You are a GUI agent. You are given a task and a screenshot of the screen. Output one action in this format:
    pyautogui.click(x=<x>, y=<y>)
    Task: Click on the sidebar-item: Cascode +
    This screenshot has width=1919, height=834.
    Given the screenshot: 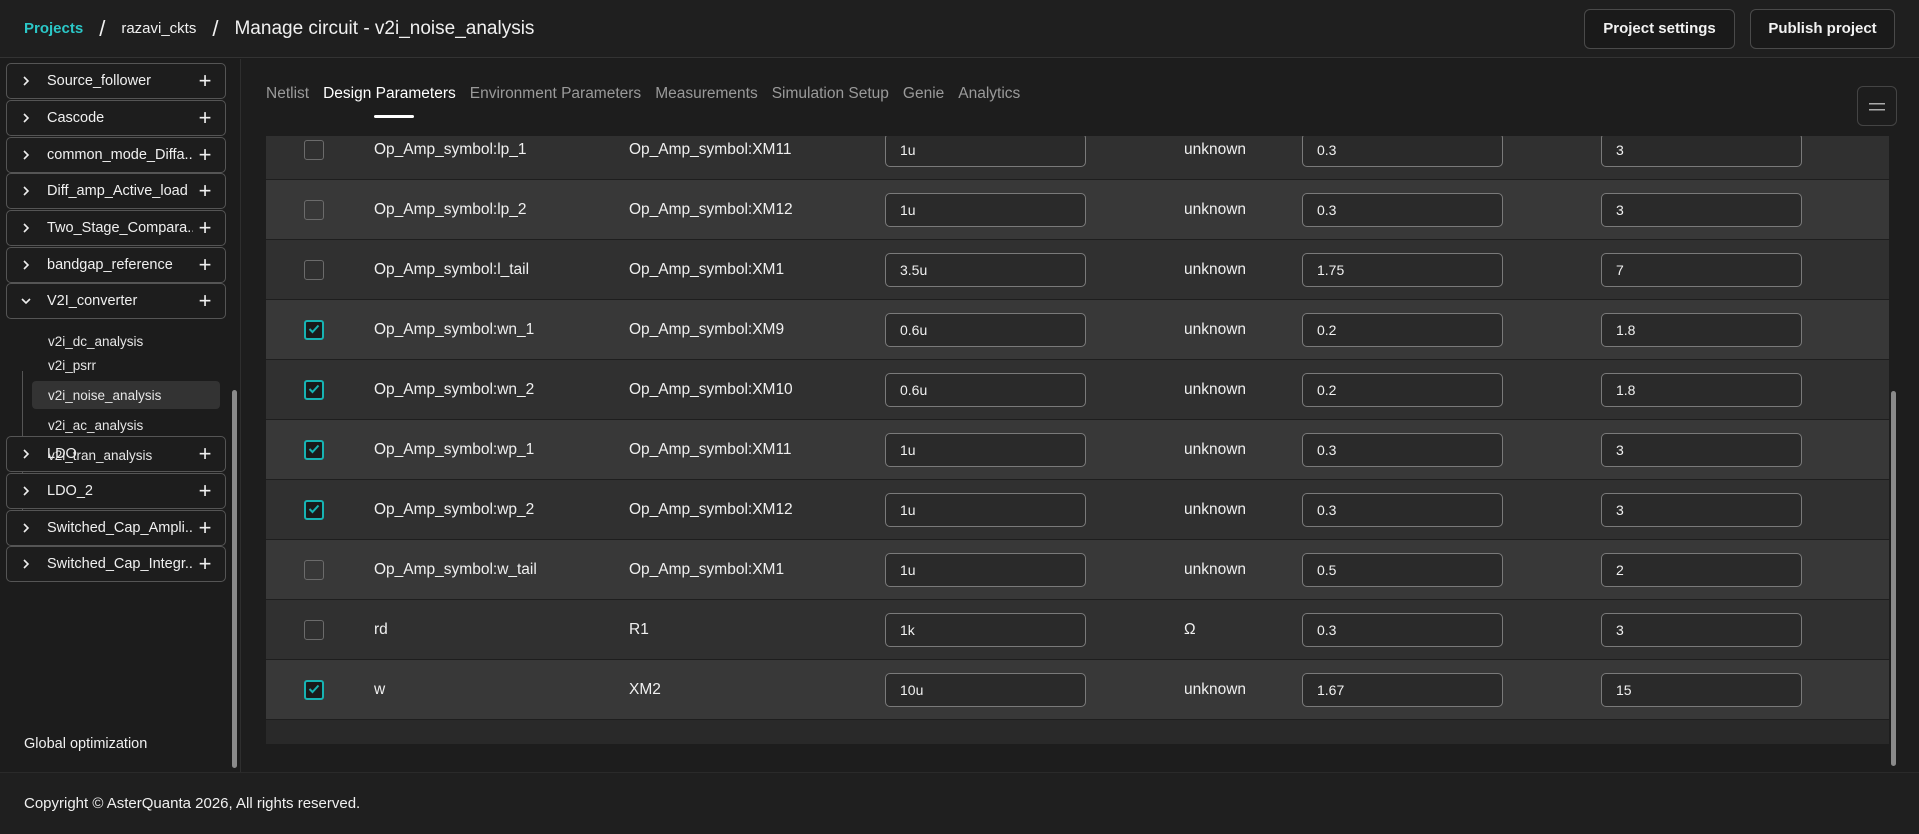 What is the action you would take?
    pyautogui.click(x=116, y=118)
    